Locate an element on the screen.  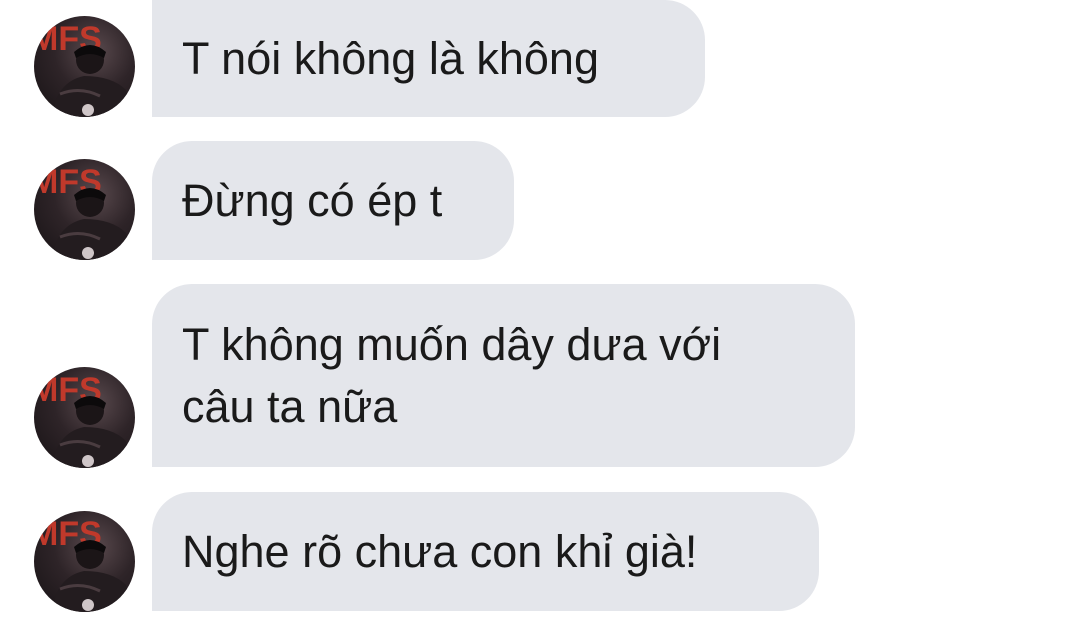
message-bubble: T nói không là không is located at coordinates (428, 58).